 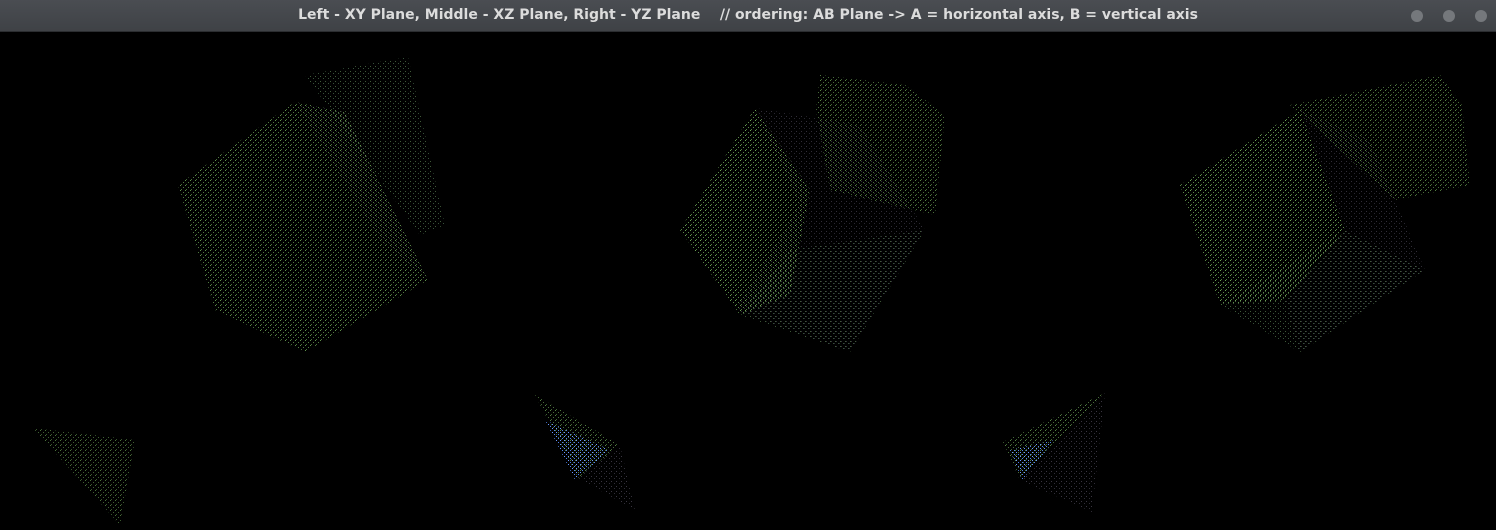 I want to click on tetrahedron, so click(x=84, y=476).